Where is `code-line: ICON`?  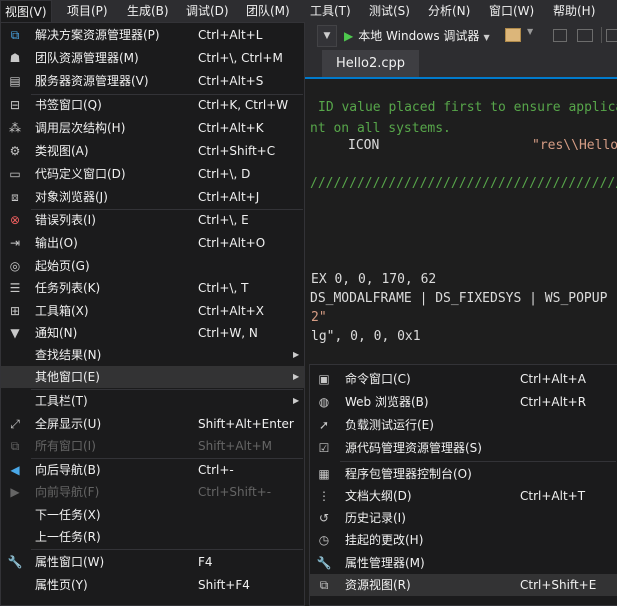 code-line: ICON is located at coordinates (364, 145).